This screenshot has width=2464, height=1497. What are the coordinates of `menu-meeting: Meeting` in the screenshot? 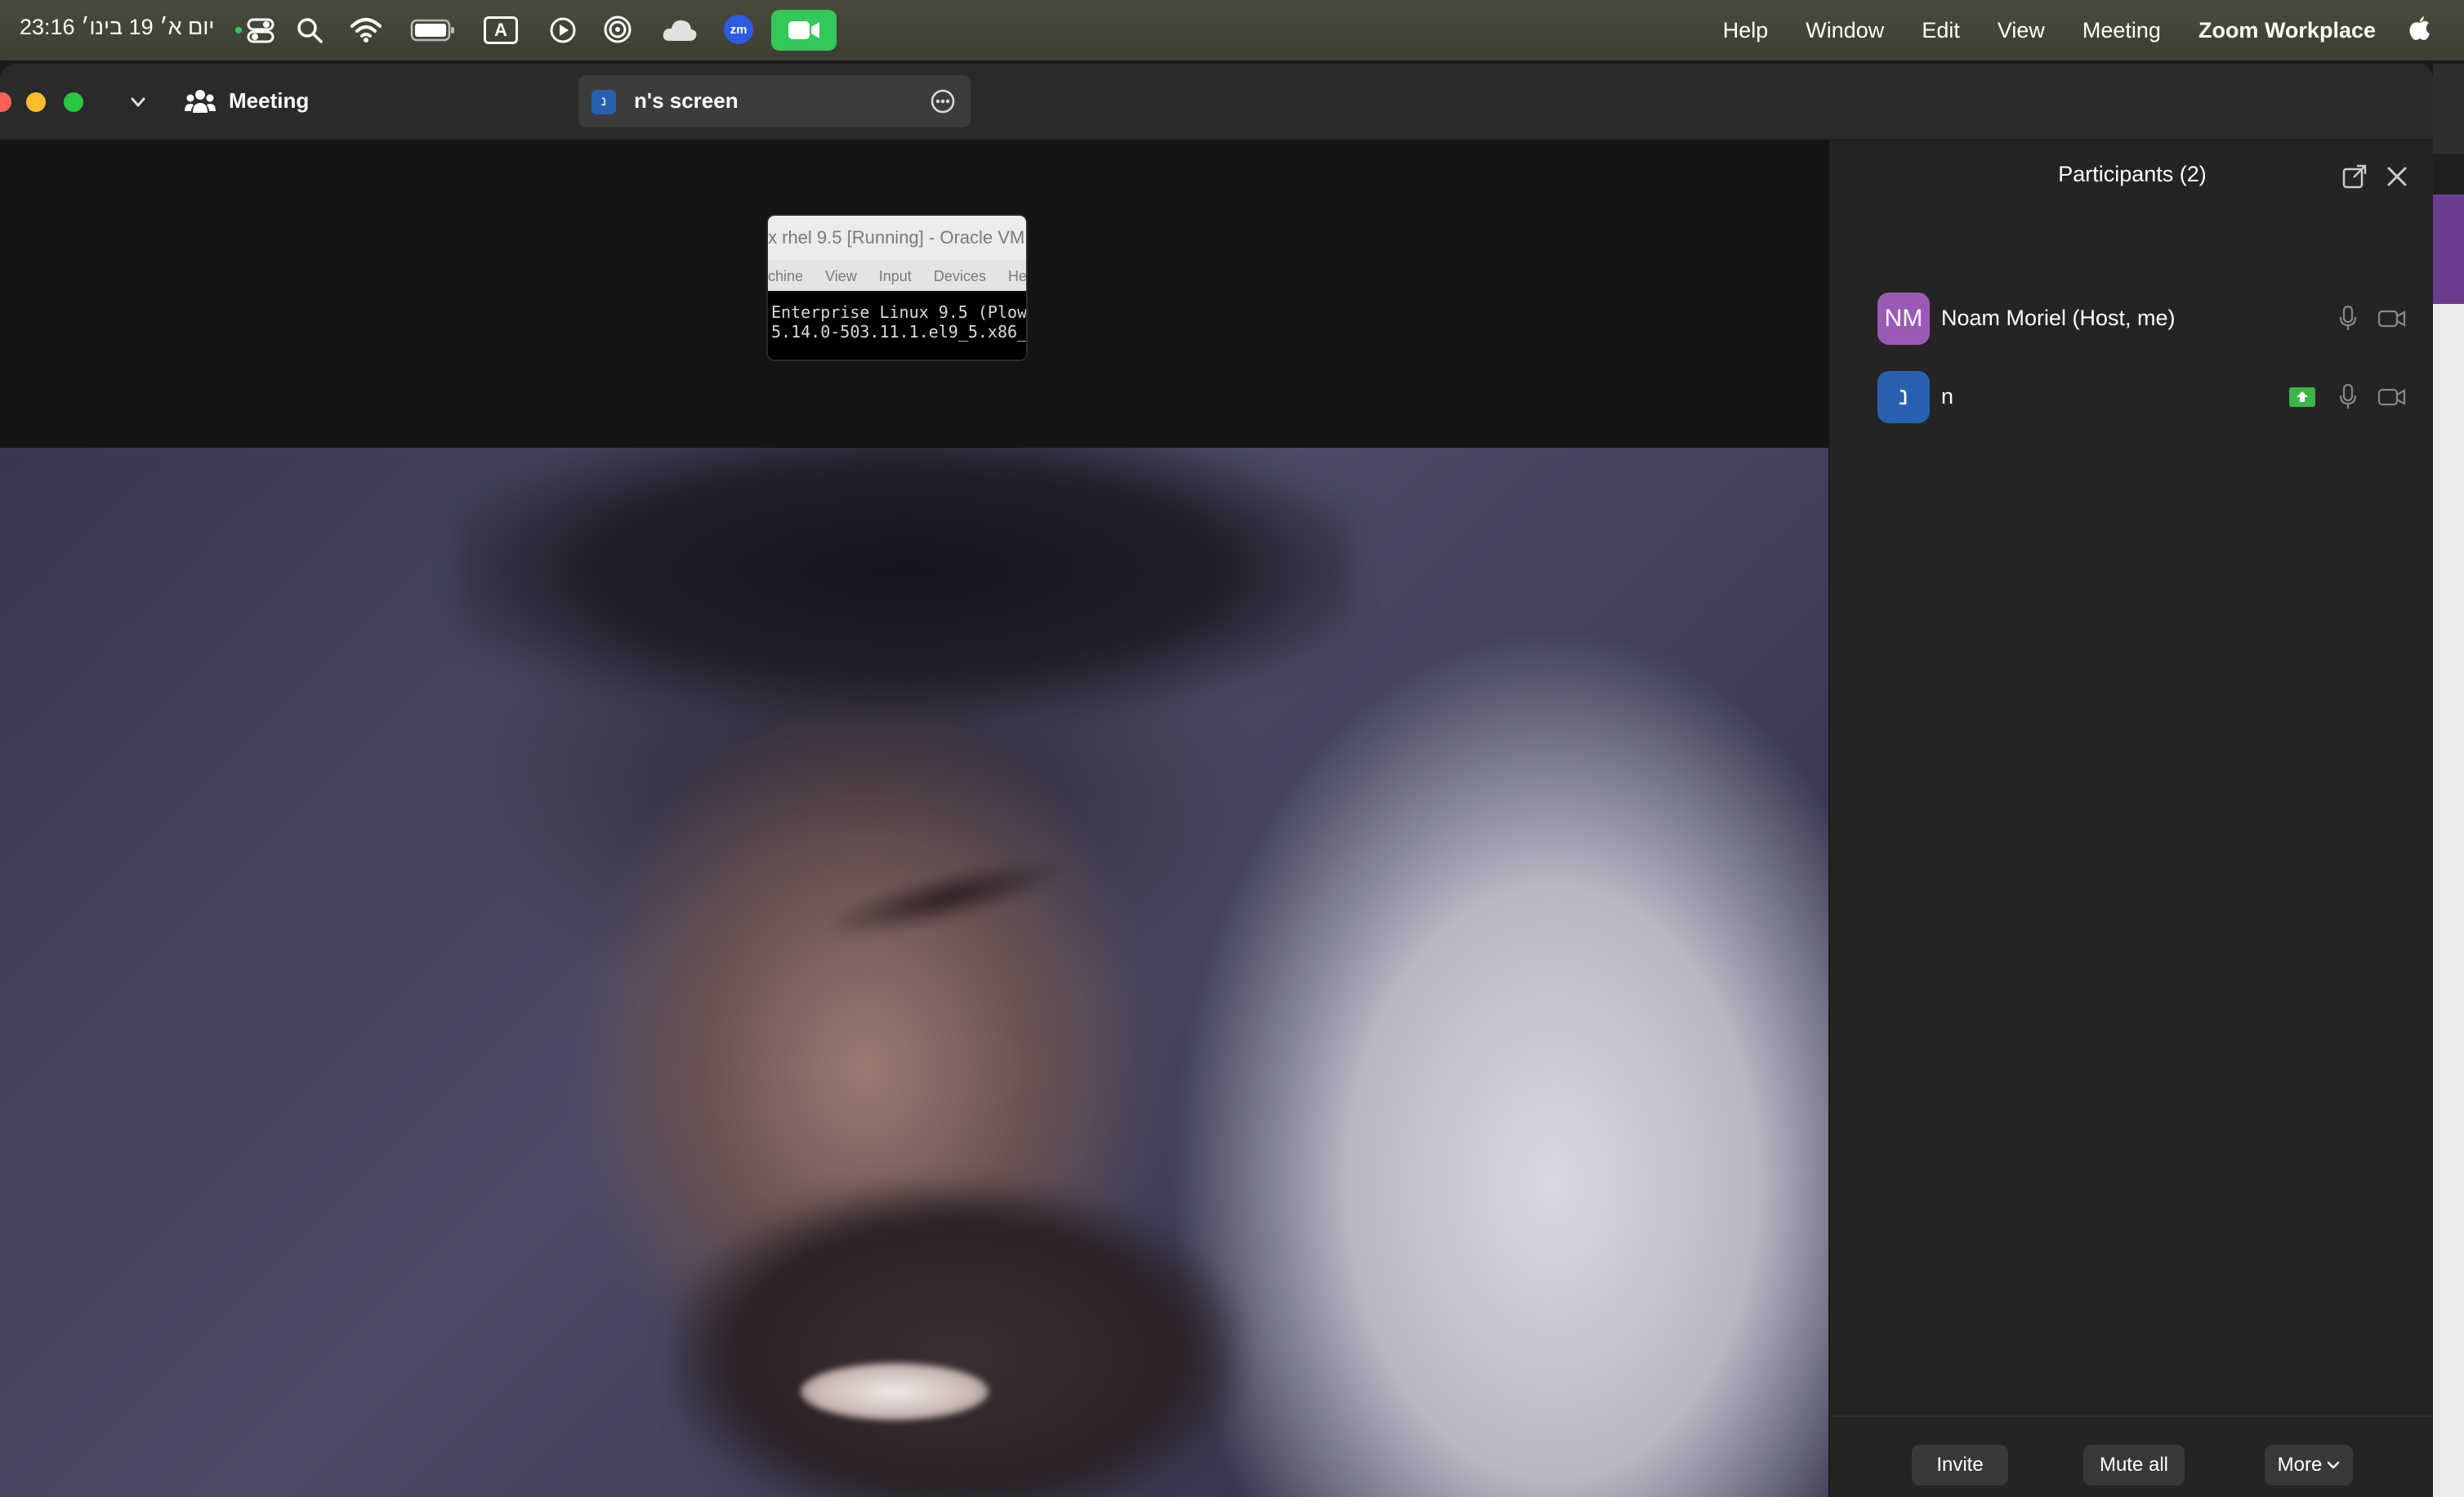 It's located at (2121, 30).